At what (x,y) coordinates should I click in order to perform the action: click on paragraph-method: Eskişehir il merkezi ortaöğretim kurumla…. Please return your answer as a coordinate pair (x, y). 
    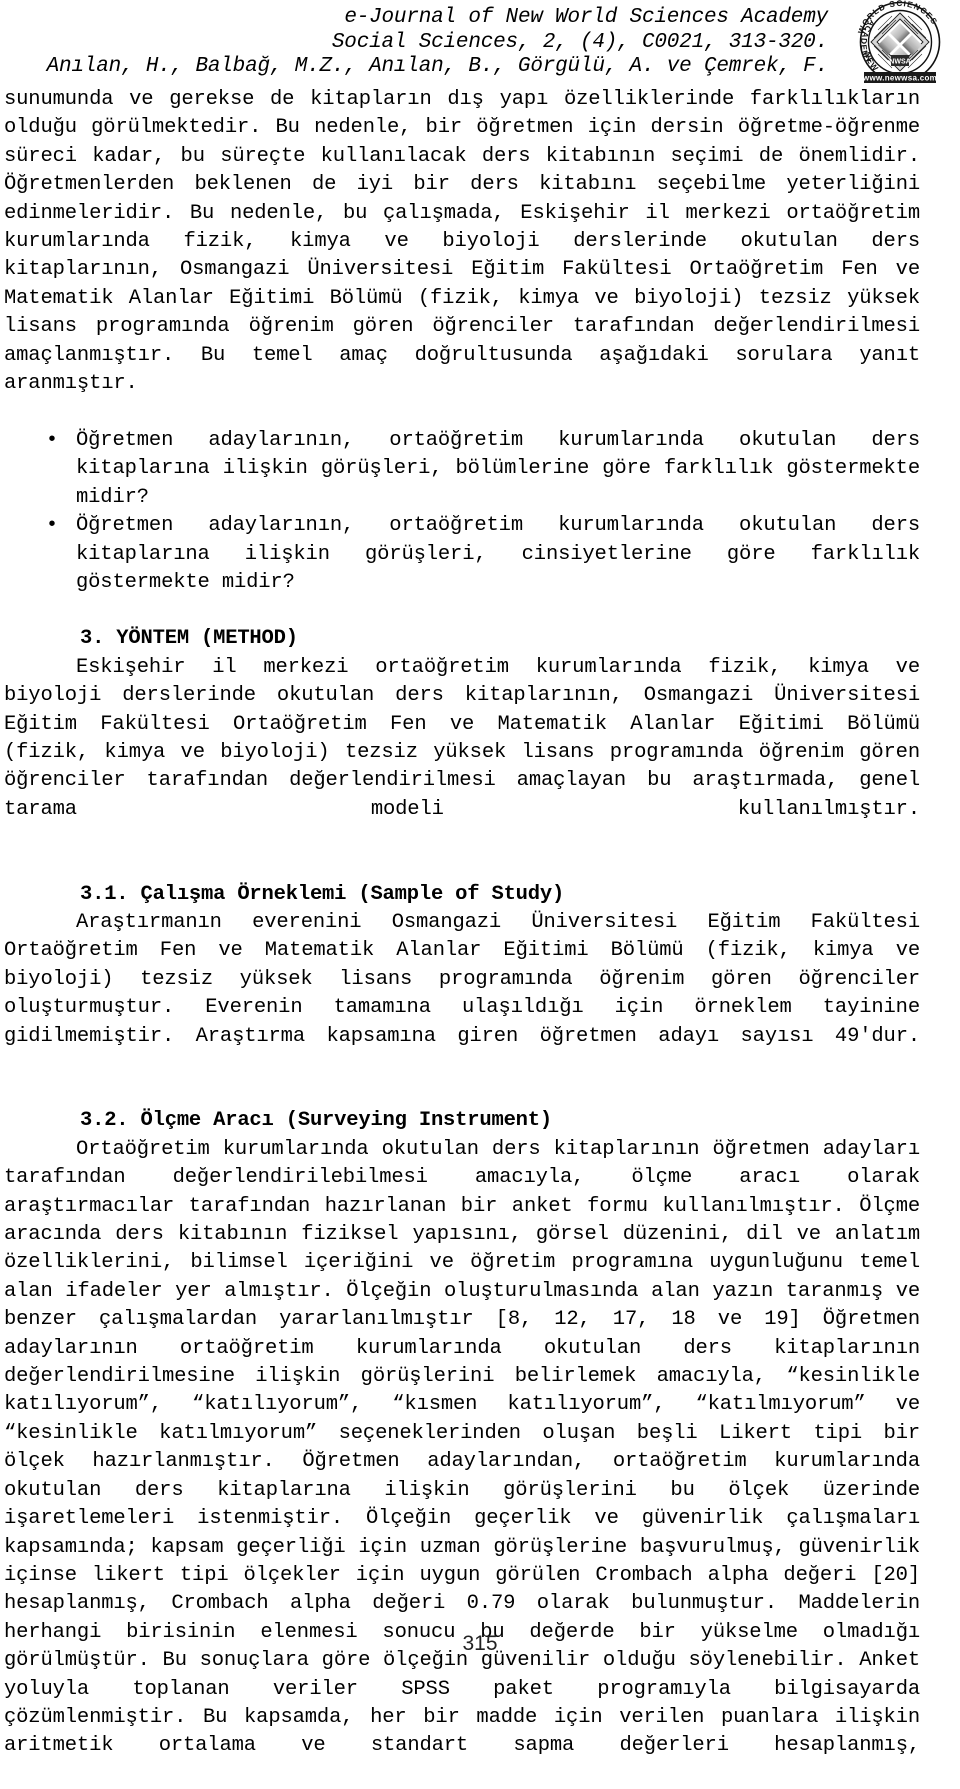
    Looking at the image, I should click on (462, 753).